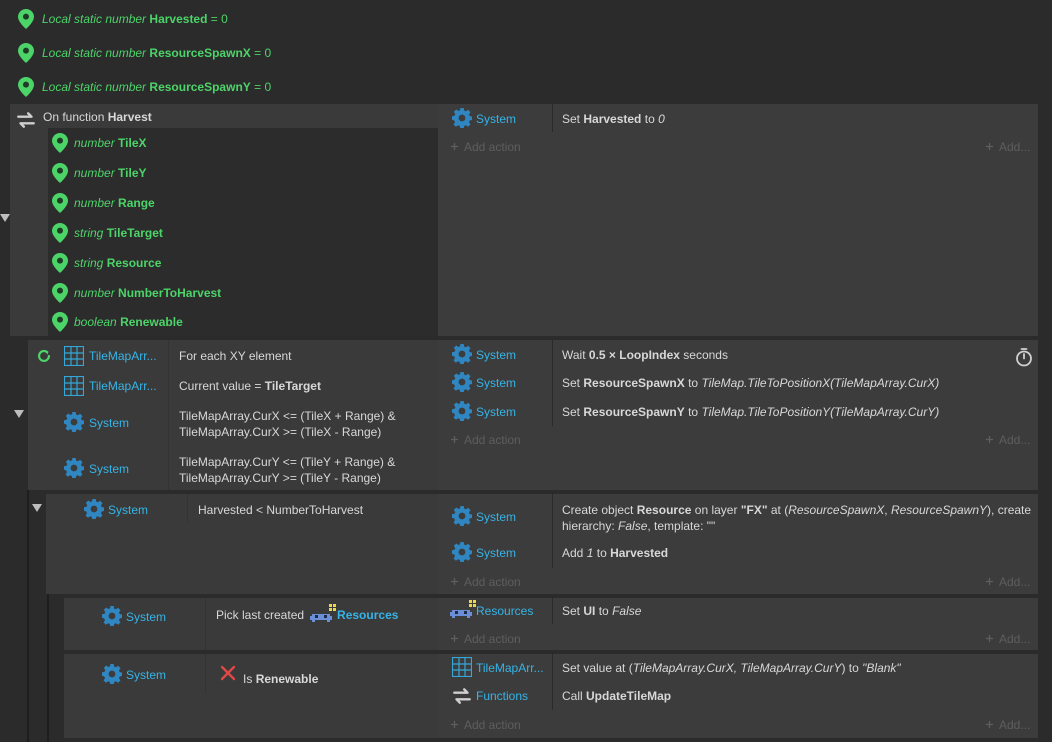 This screenshot has height=742, width=1052. Describe the element at coordinates (134, 263) in the screenshot. I see `param-name: Resource` at that location.